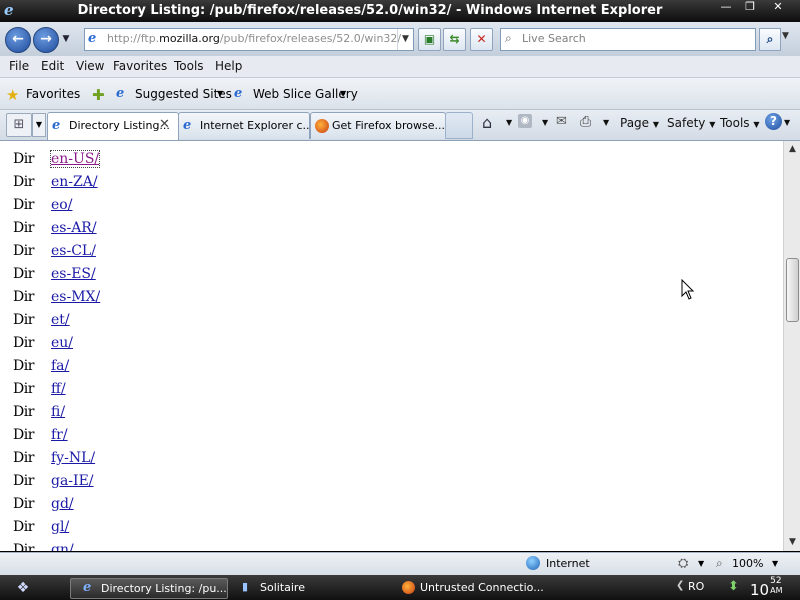 Image resolution: width=800 pixels, height=600 pixels. I want to click on refresh-icon: ⇆, so click(454, 39).